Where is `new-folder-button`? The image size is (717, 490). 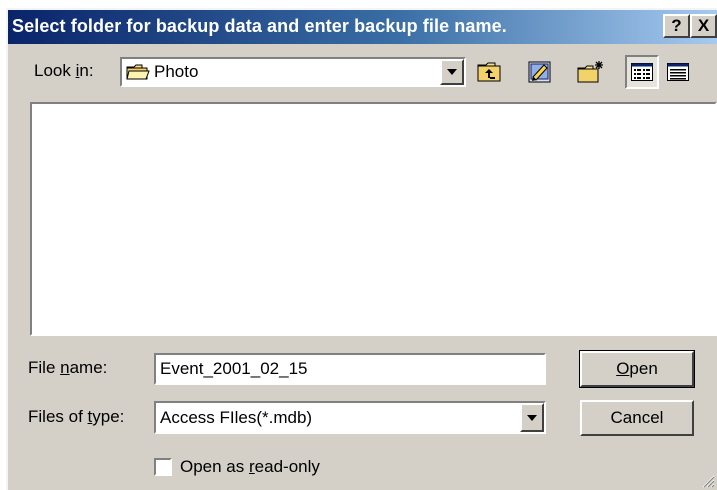
new-folder-button is located at coordinates (591, 72).